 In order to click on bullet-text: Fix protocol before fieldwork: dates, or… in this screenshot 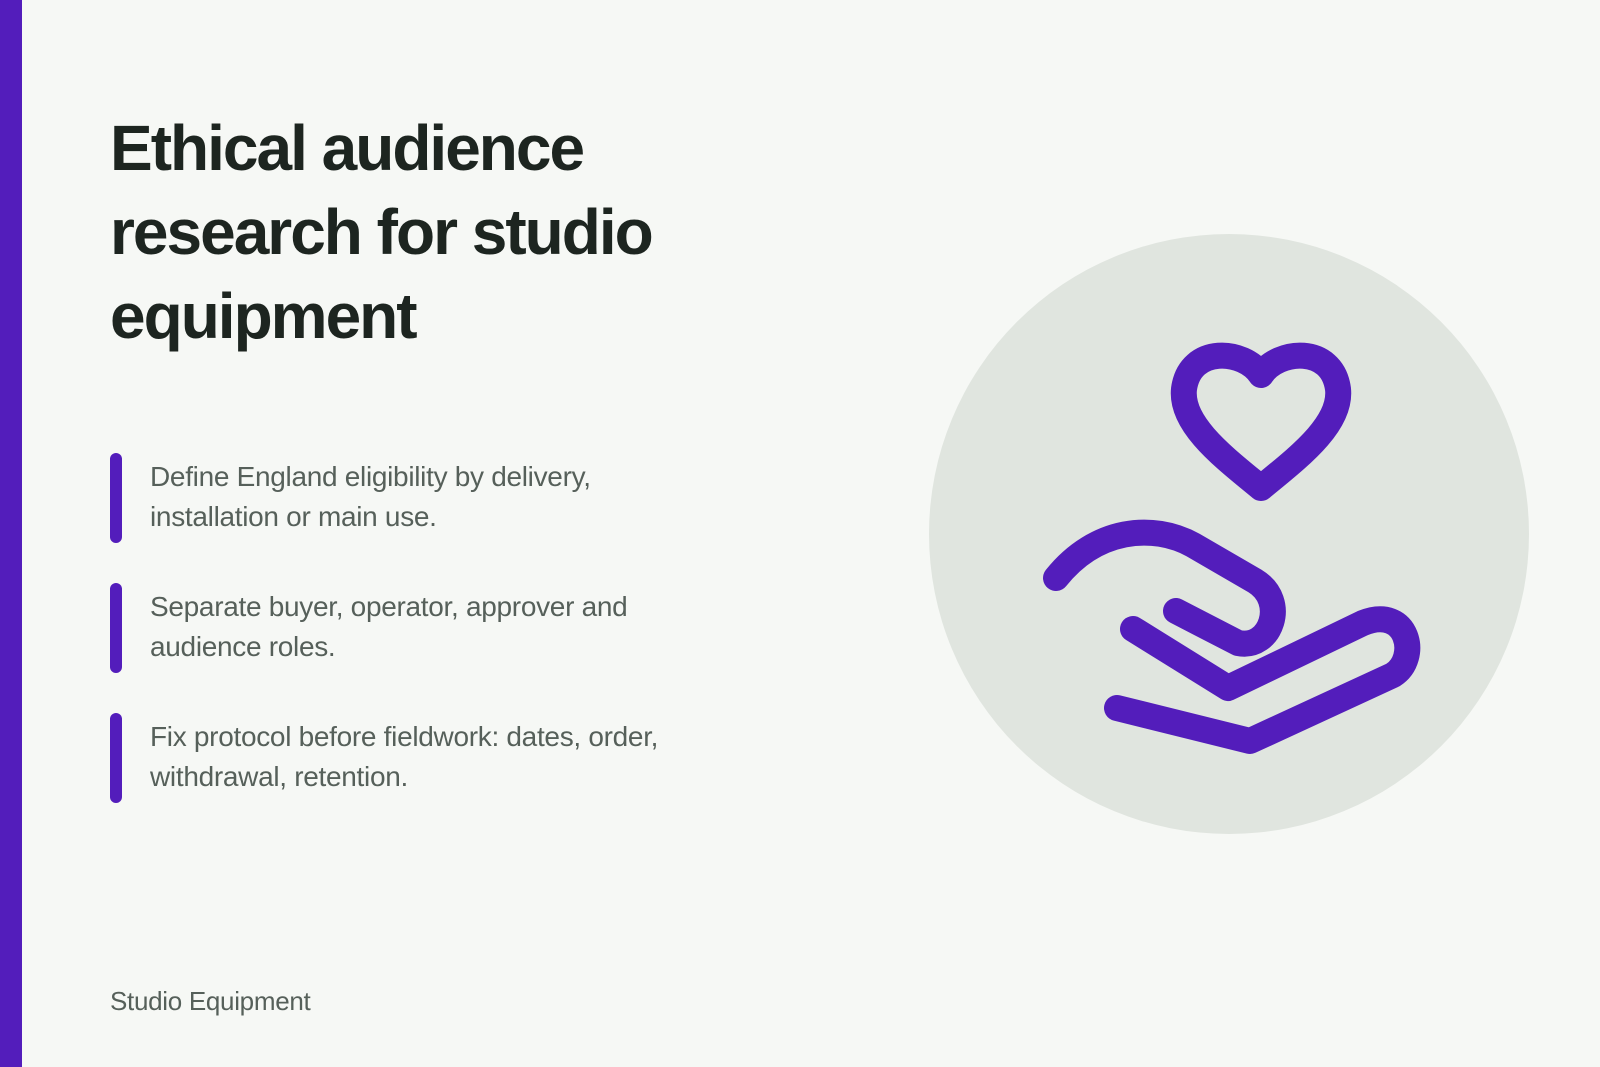, I will do `click(404, 756)`.